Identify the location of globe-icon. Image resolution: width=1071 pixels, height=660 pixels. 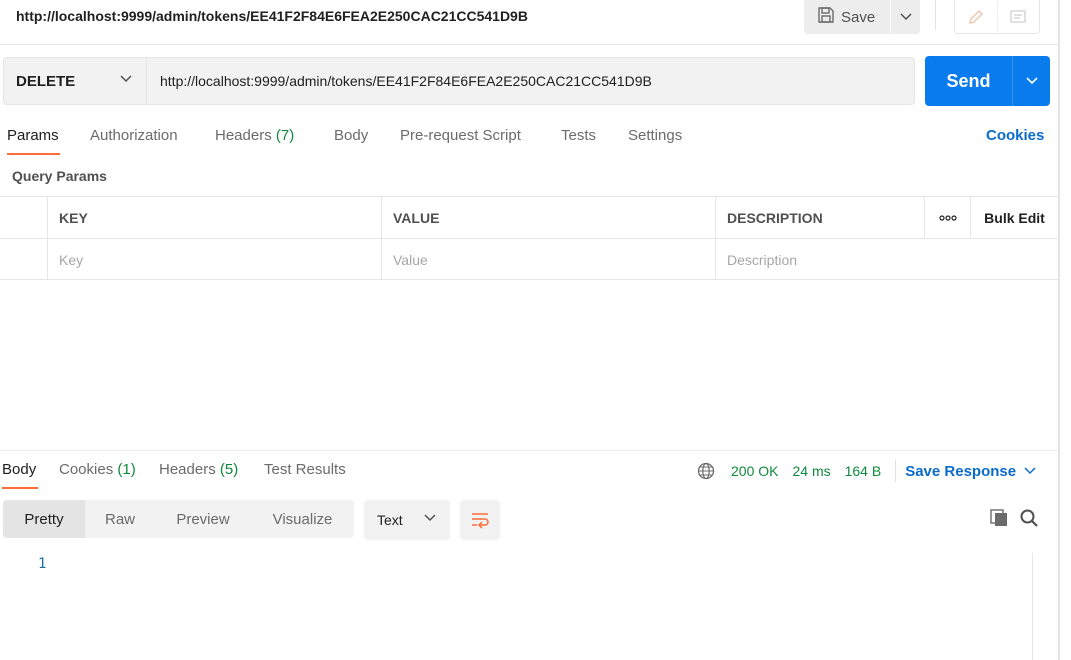
(706, 471).